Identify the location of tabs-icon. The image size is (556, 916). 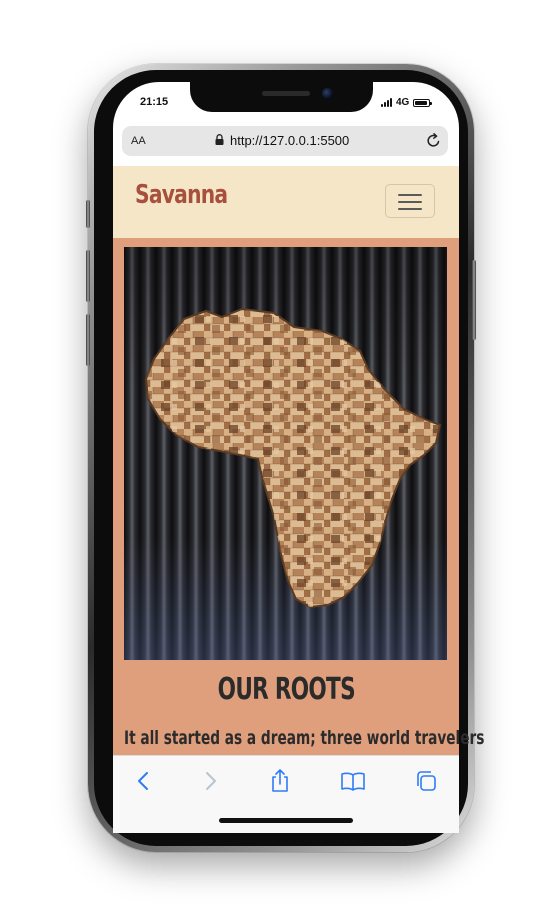
(426, 781).